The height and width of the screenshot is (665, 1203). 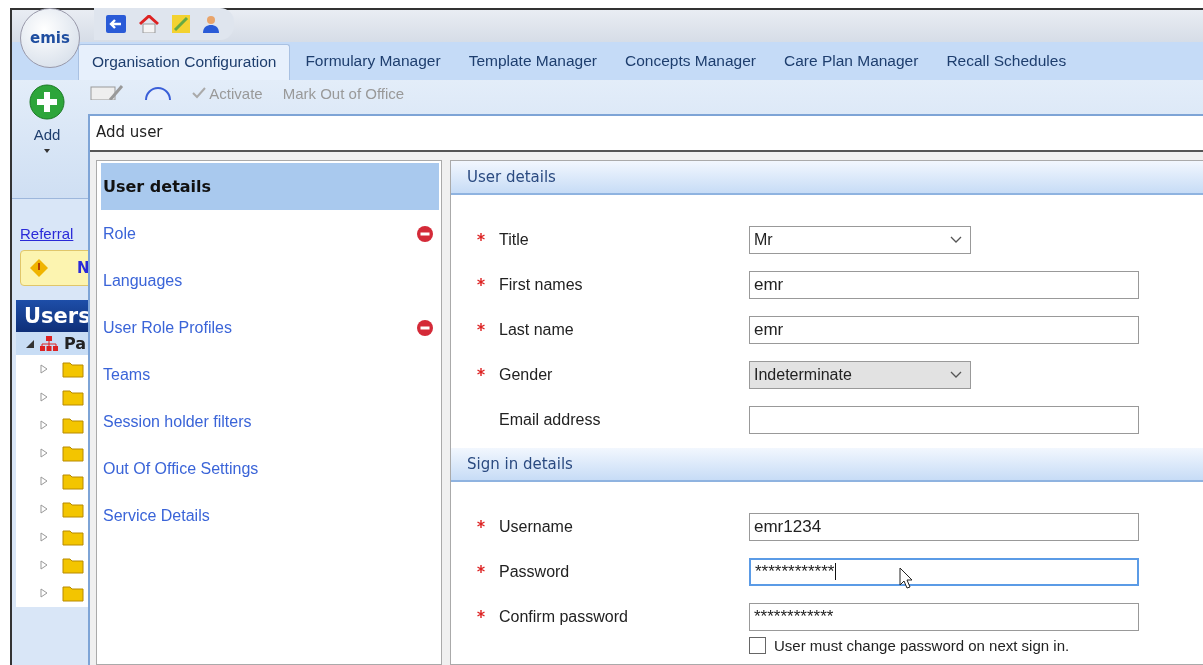 What do you see at coordinates (690, 62) in the screenshot?
I see `ribbon-tab: Concepts Manager` at bounding box center [690, 62].